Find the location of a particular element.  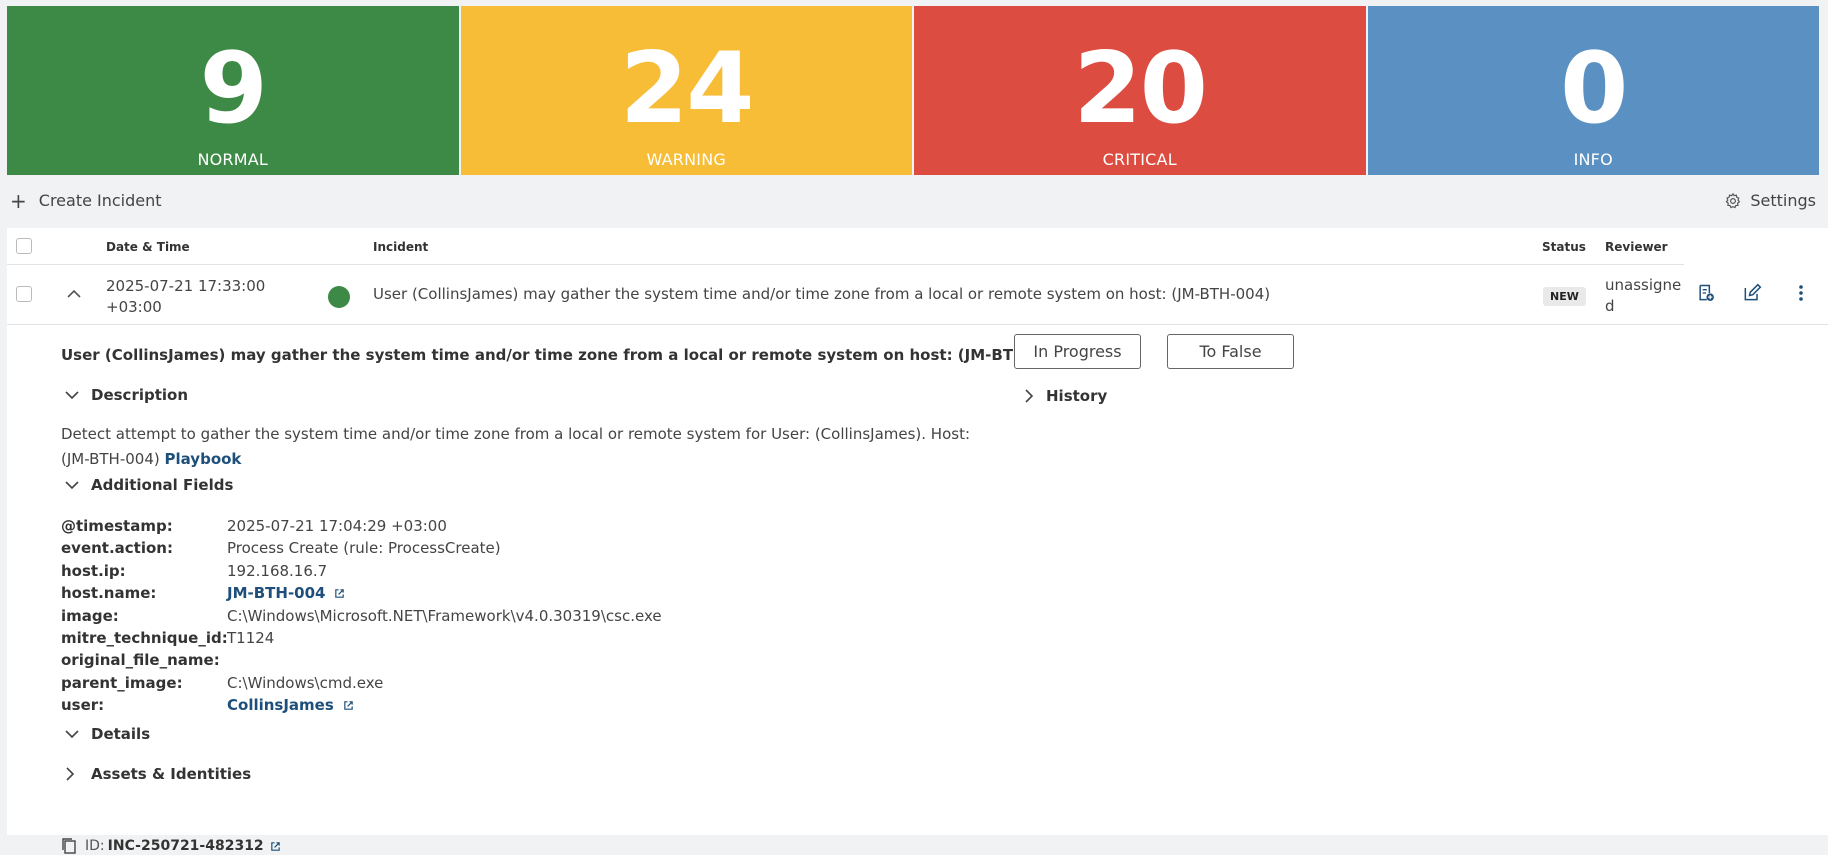

user-link: CollinsJames is located at coordinates (280, 705).